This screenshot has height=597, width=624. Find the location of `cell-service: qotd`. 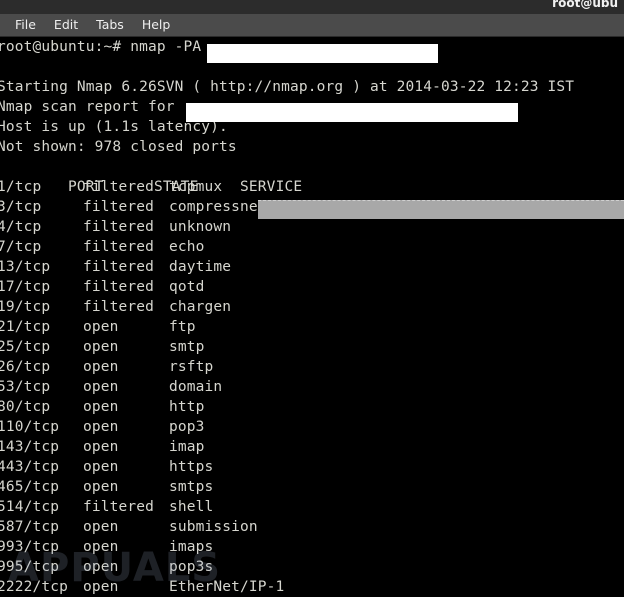

cell-service: qotd is located at coordinates (187, 287).